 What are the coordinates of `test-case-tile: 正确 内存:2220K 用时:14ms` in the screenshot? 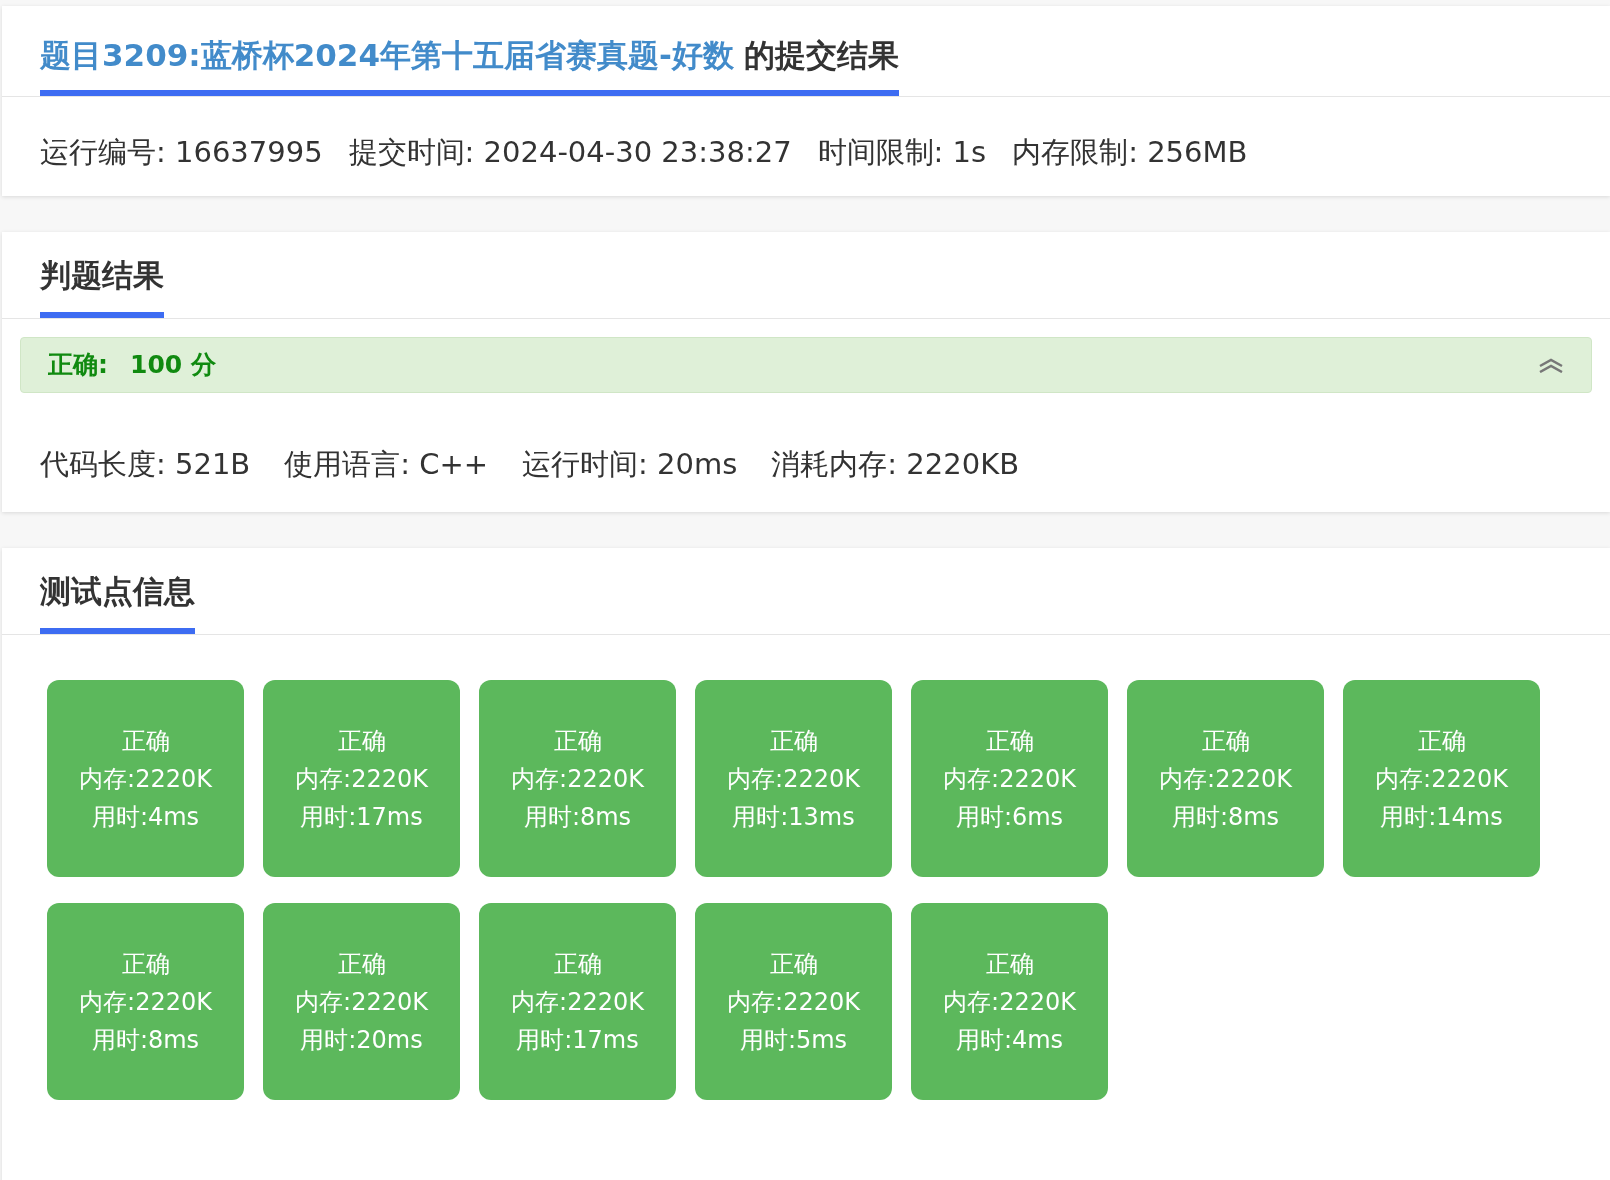 It's located at (1441, 778).